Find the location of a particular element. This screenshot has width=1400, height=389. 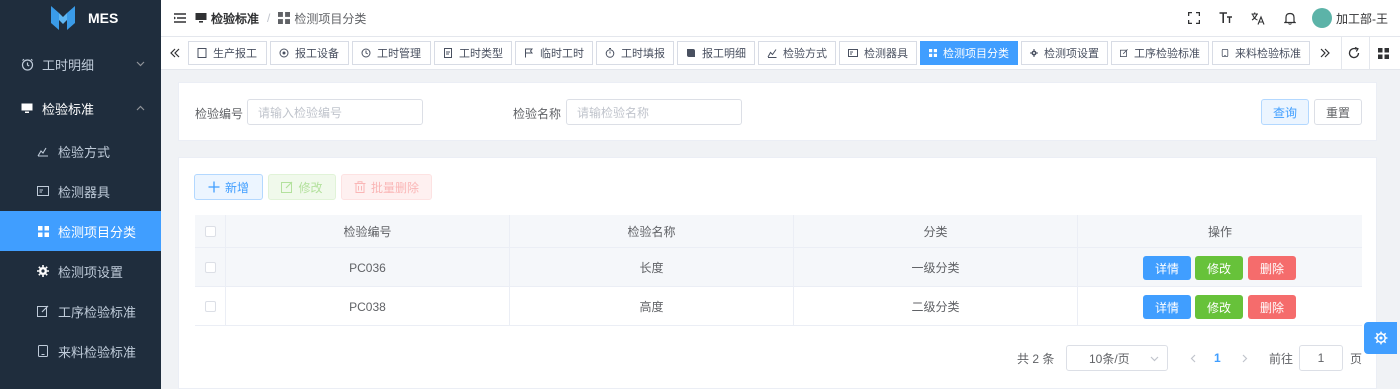

tab-item: 临时工时 is located at coordinates (554, 53).